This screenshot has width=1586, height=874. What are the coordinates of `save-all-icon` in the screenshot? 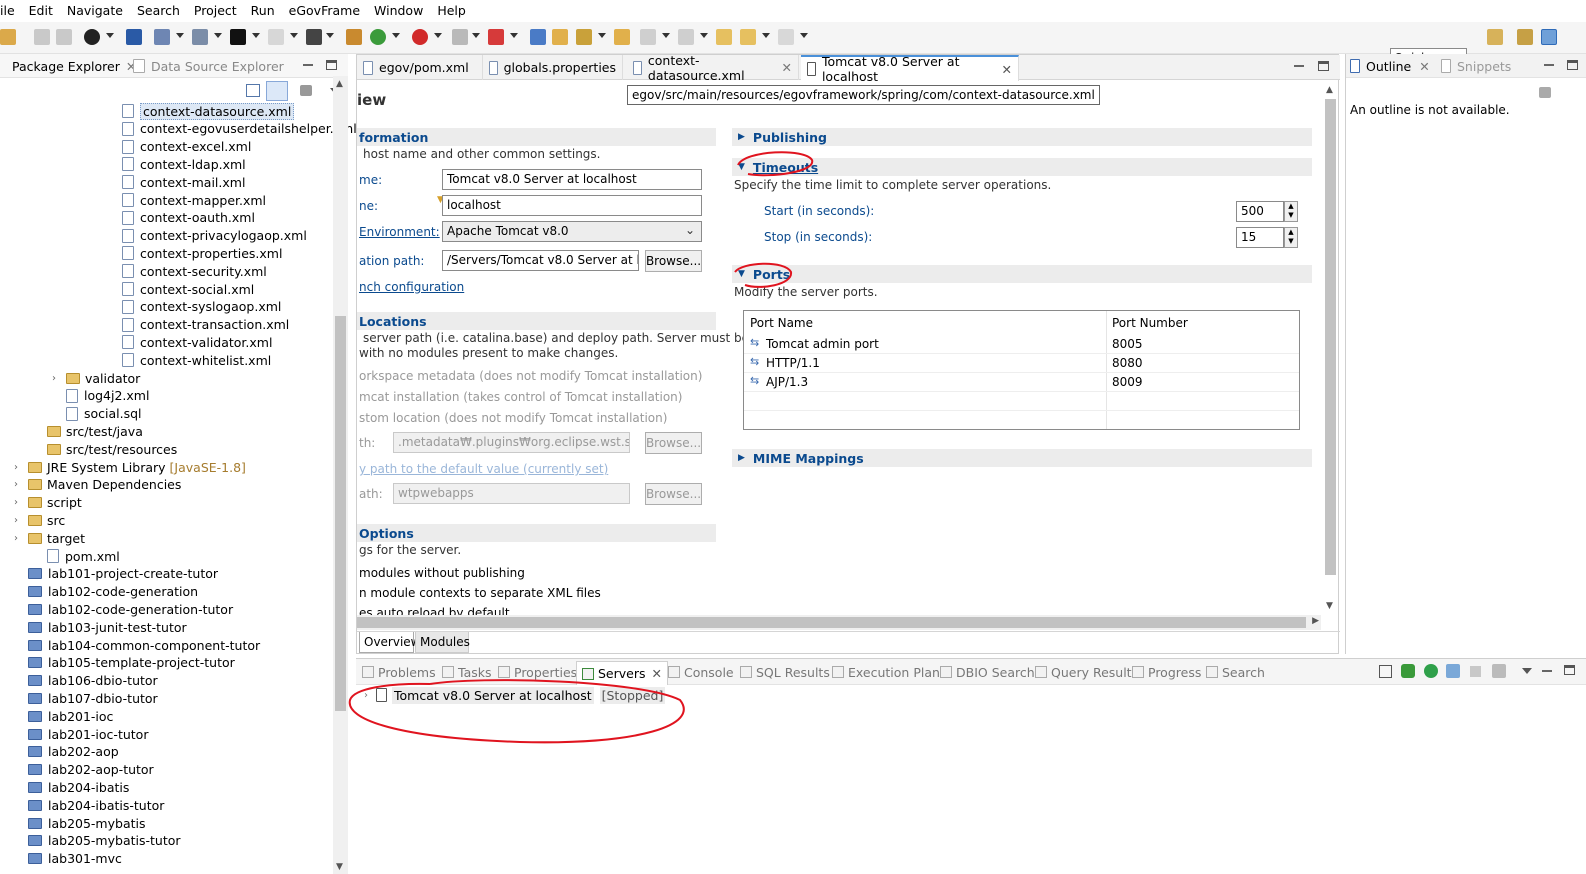 It's located at (64, 37).